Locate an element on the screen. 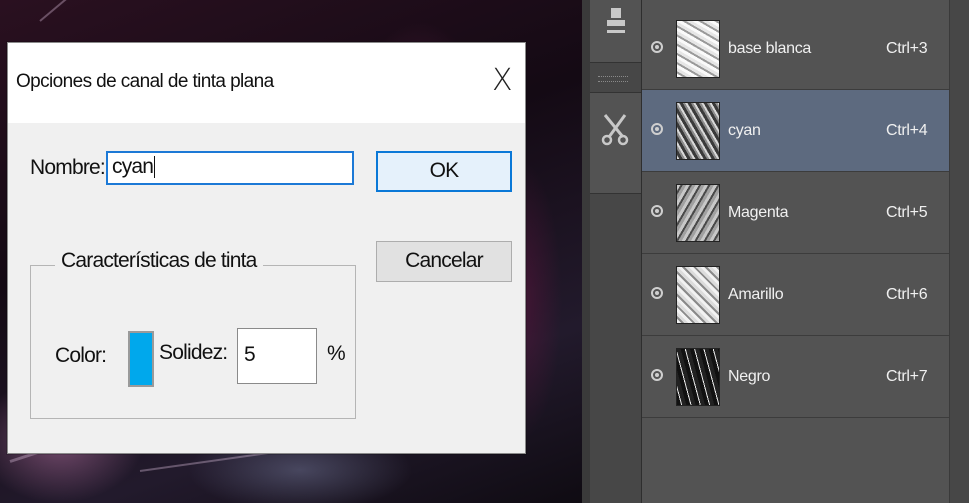 Image resolution: width=969 pixels, height=503 pixels. ok-button: OK is located at coordinates (444, 171).